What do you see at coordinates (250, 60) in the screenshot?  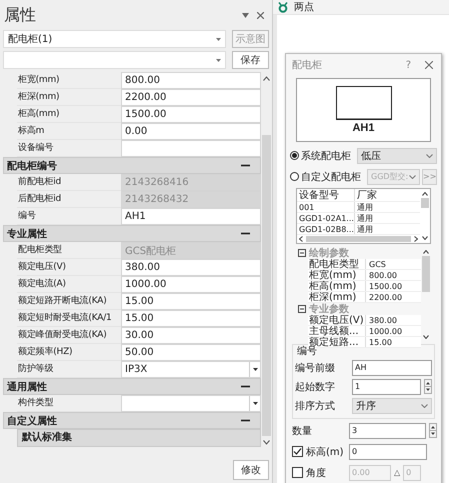 I see `save-button: 保存` at bounding box center [250, 60].